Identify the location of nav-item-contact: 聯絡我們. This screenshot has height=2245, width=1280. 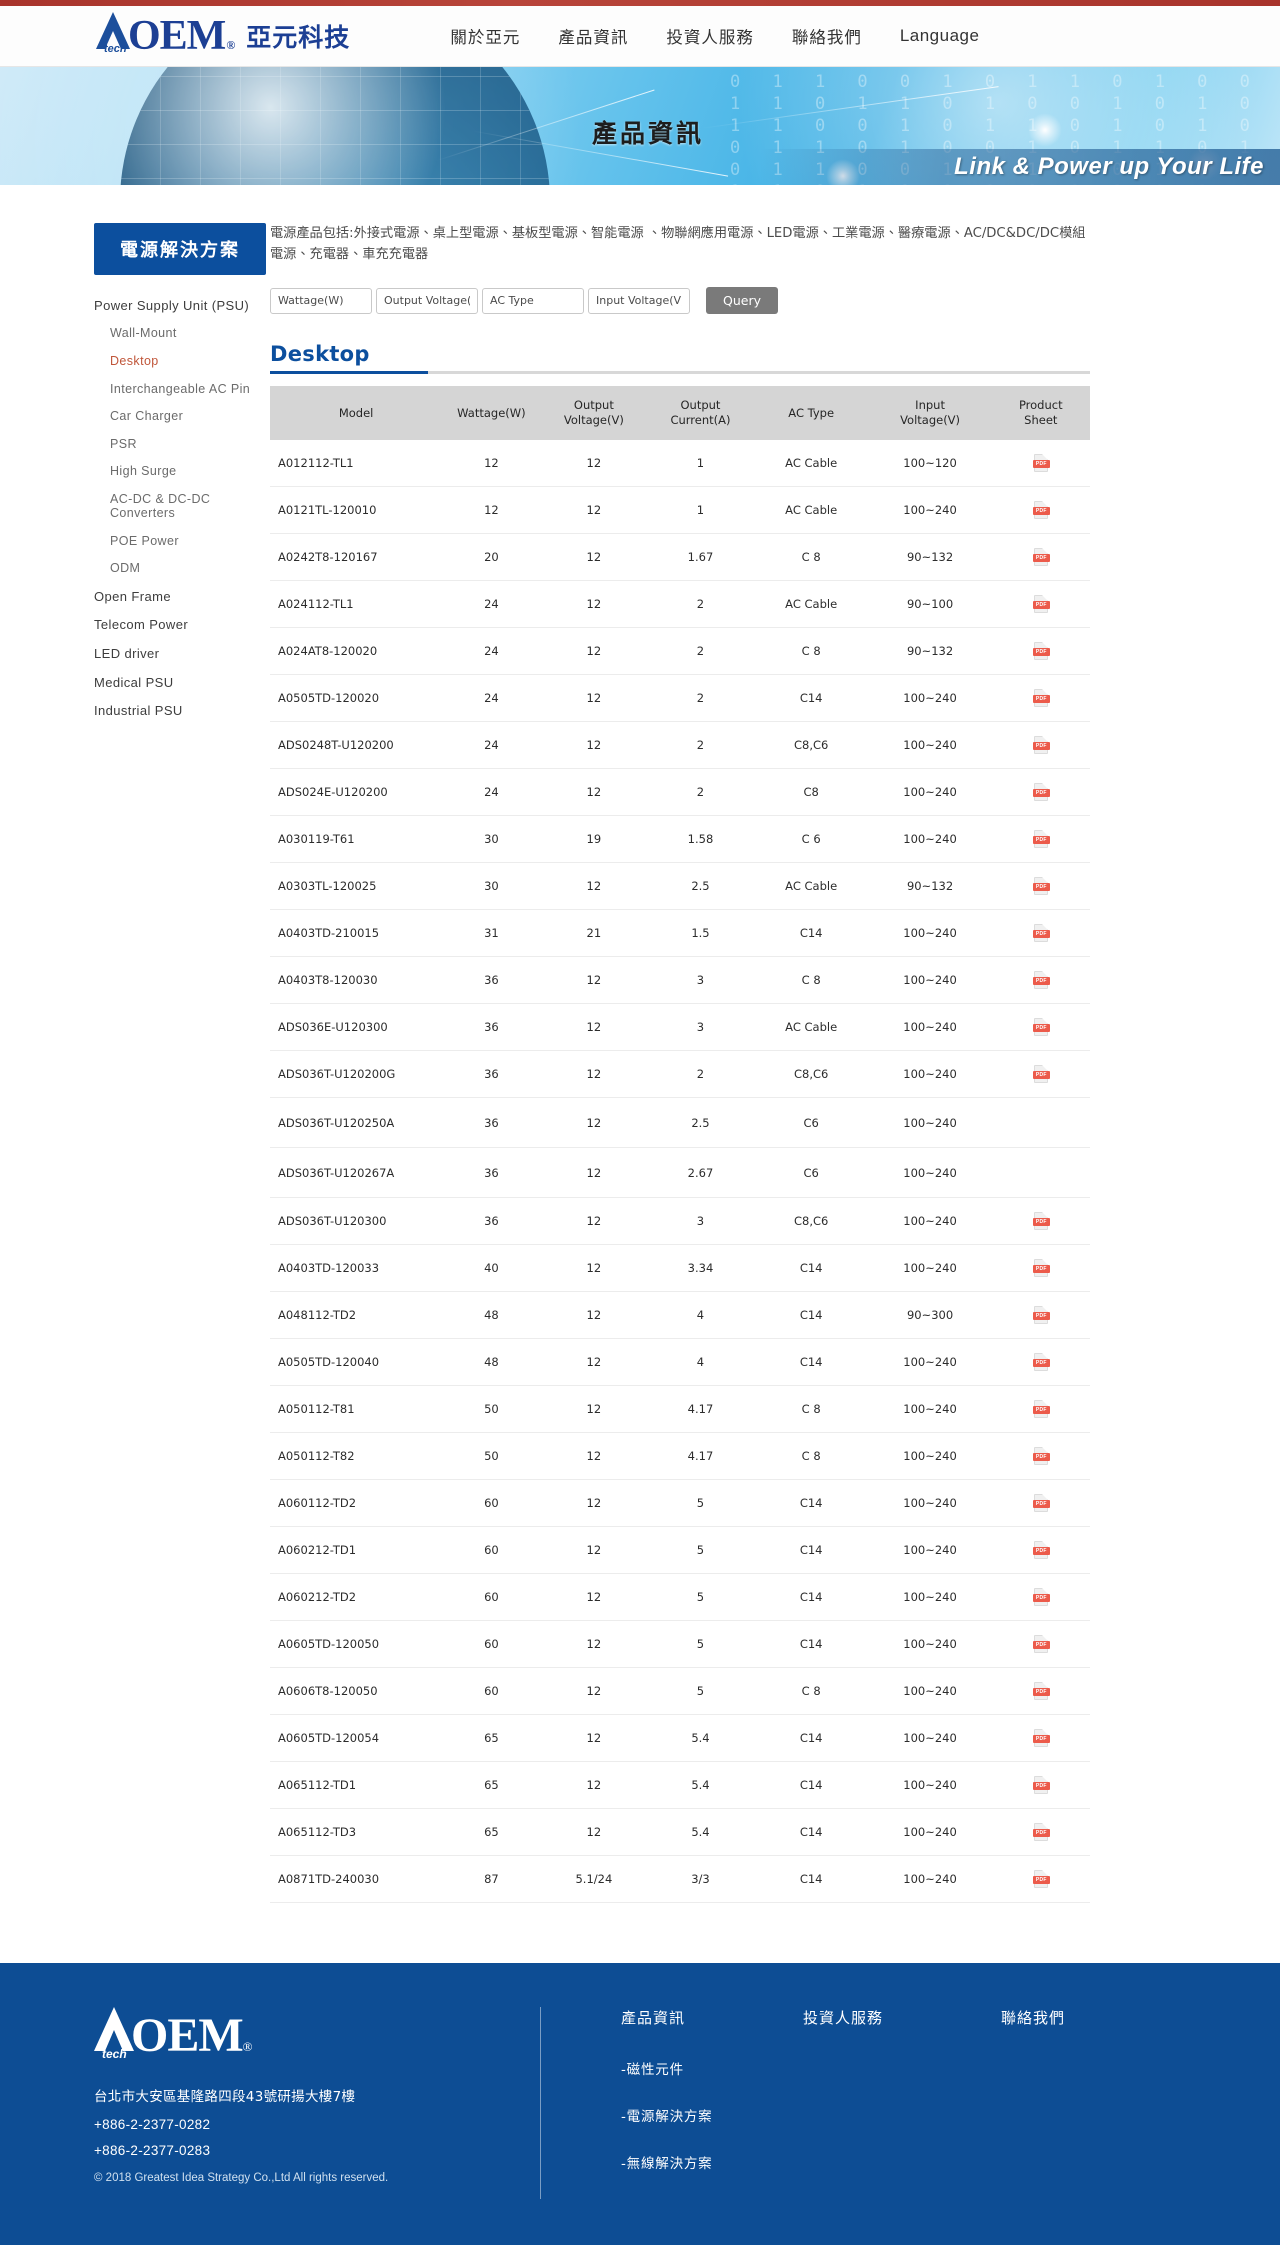
(827, 36).